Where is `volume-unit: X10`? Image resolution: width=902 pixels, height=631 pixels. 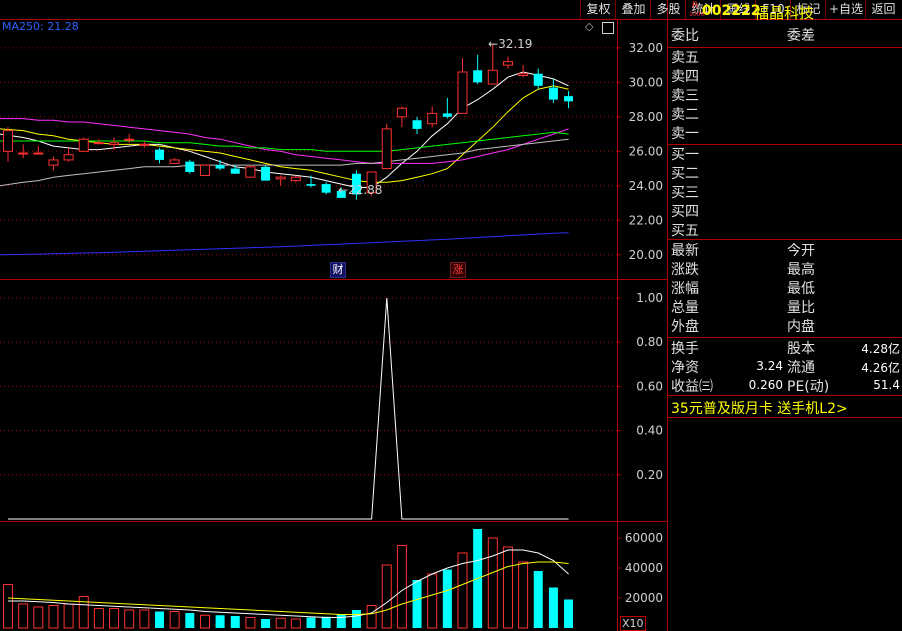
volume-unit: X10 is located at coordinates (633, 623).